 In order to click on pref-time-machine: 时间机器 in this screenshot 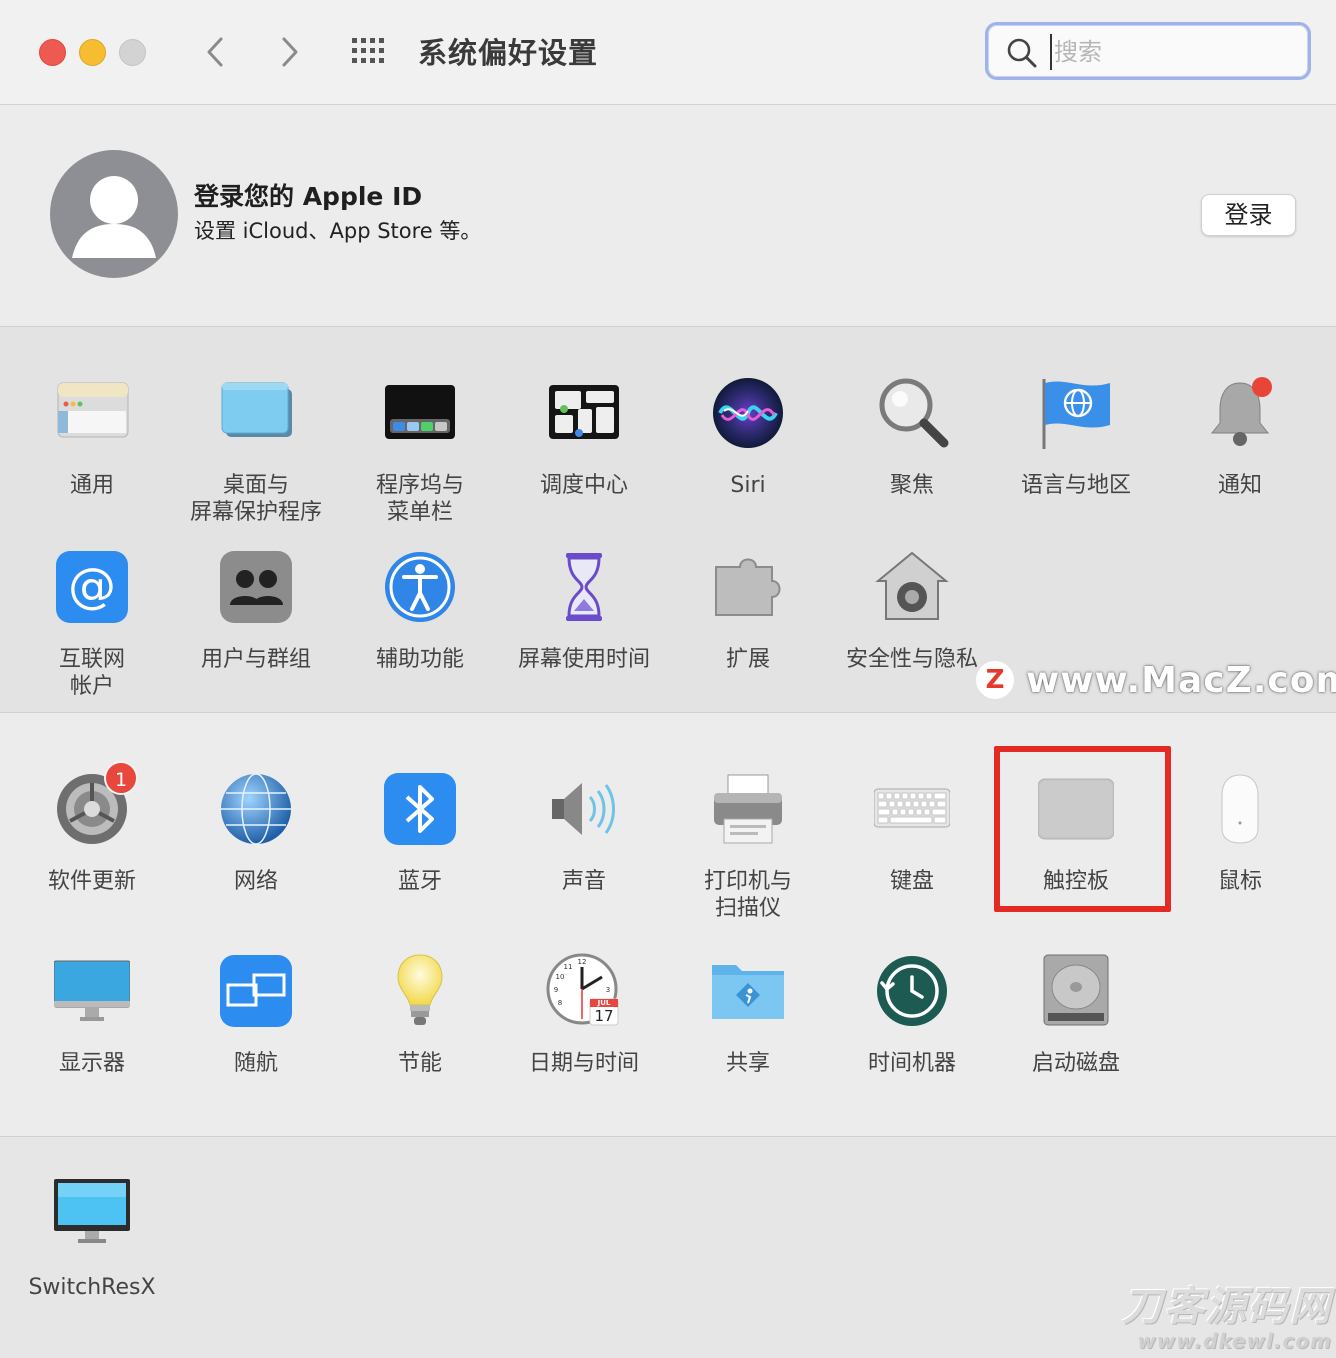, I will do `click(912, 1033)`.